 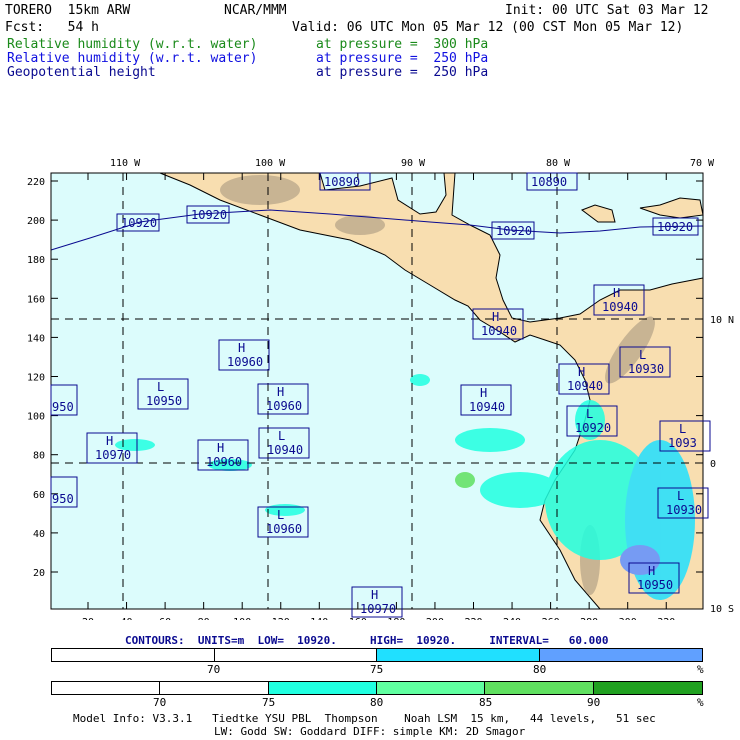 What do you see at coordinates (413, 163) in the screenshot?
I see `lon-label: 90 W` at bounding box center [413, 163].